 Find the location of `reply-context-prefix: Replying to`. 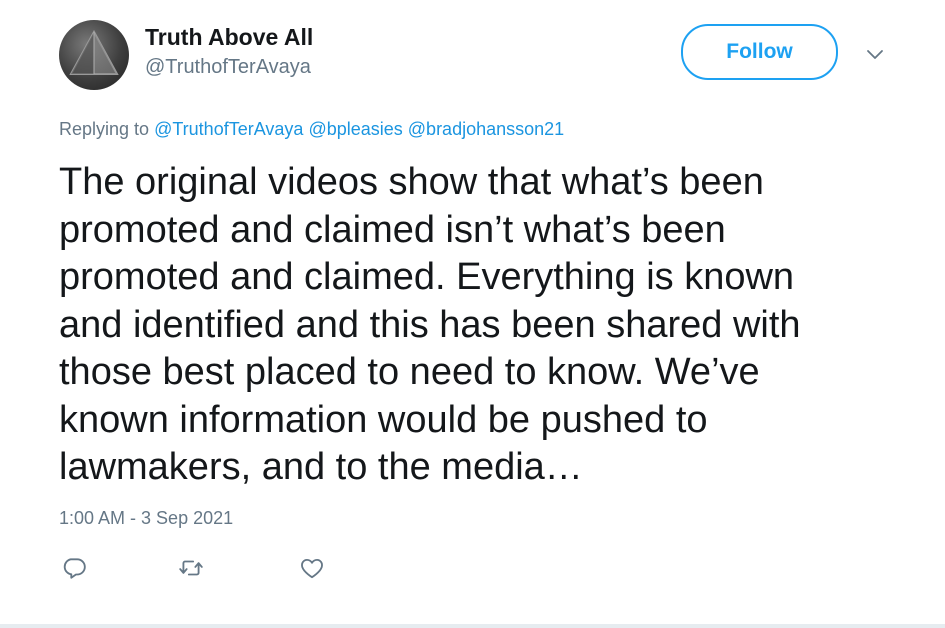

reply-context-prefix: Replying to is located at coordinates (104, 129).